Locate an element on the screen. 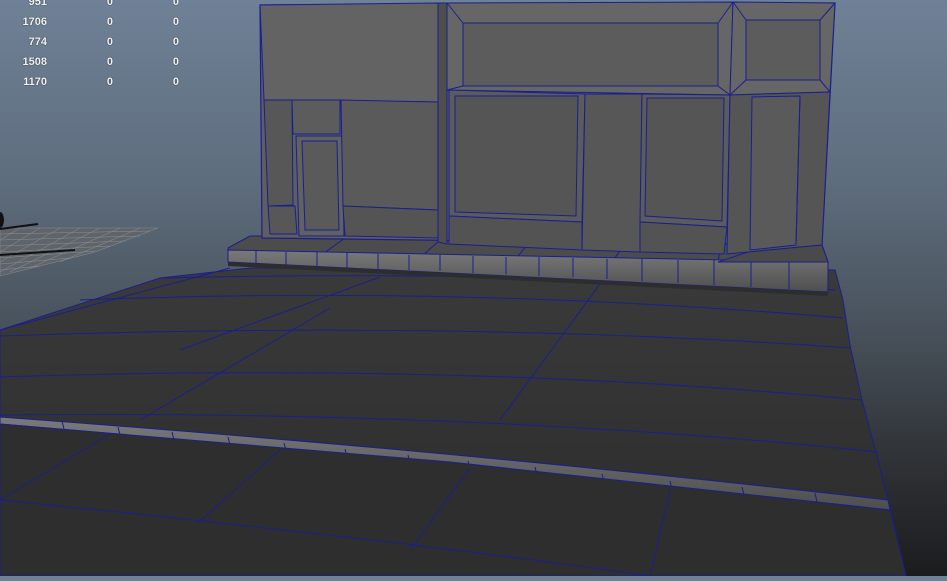 The image size is (947, 581). hud-row: 1508 0 0 is located at coordinates (100, 63).